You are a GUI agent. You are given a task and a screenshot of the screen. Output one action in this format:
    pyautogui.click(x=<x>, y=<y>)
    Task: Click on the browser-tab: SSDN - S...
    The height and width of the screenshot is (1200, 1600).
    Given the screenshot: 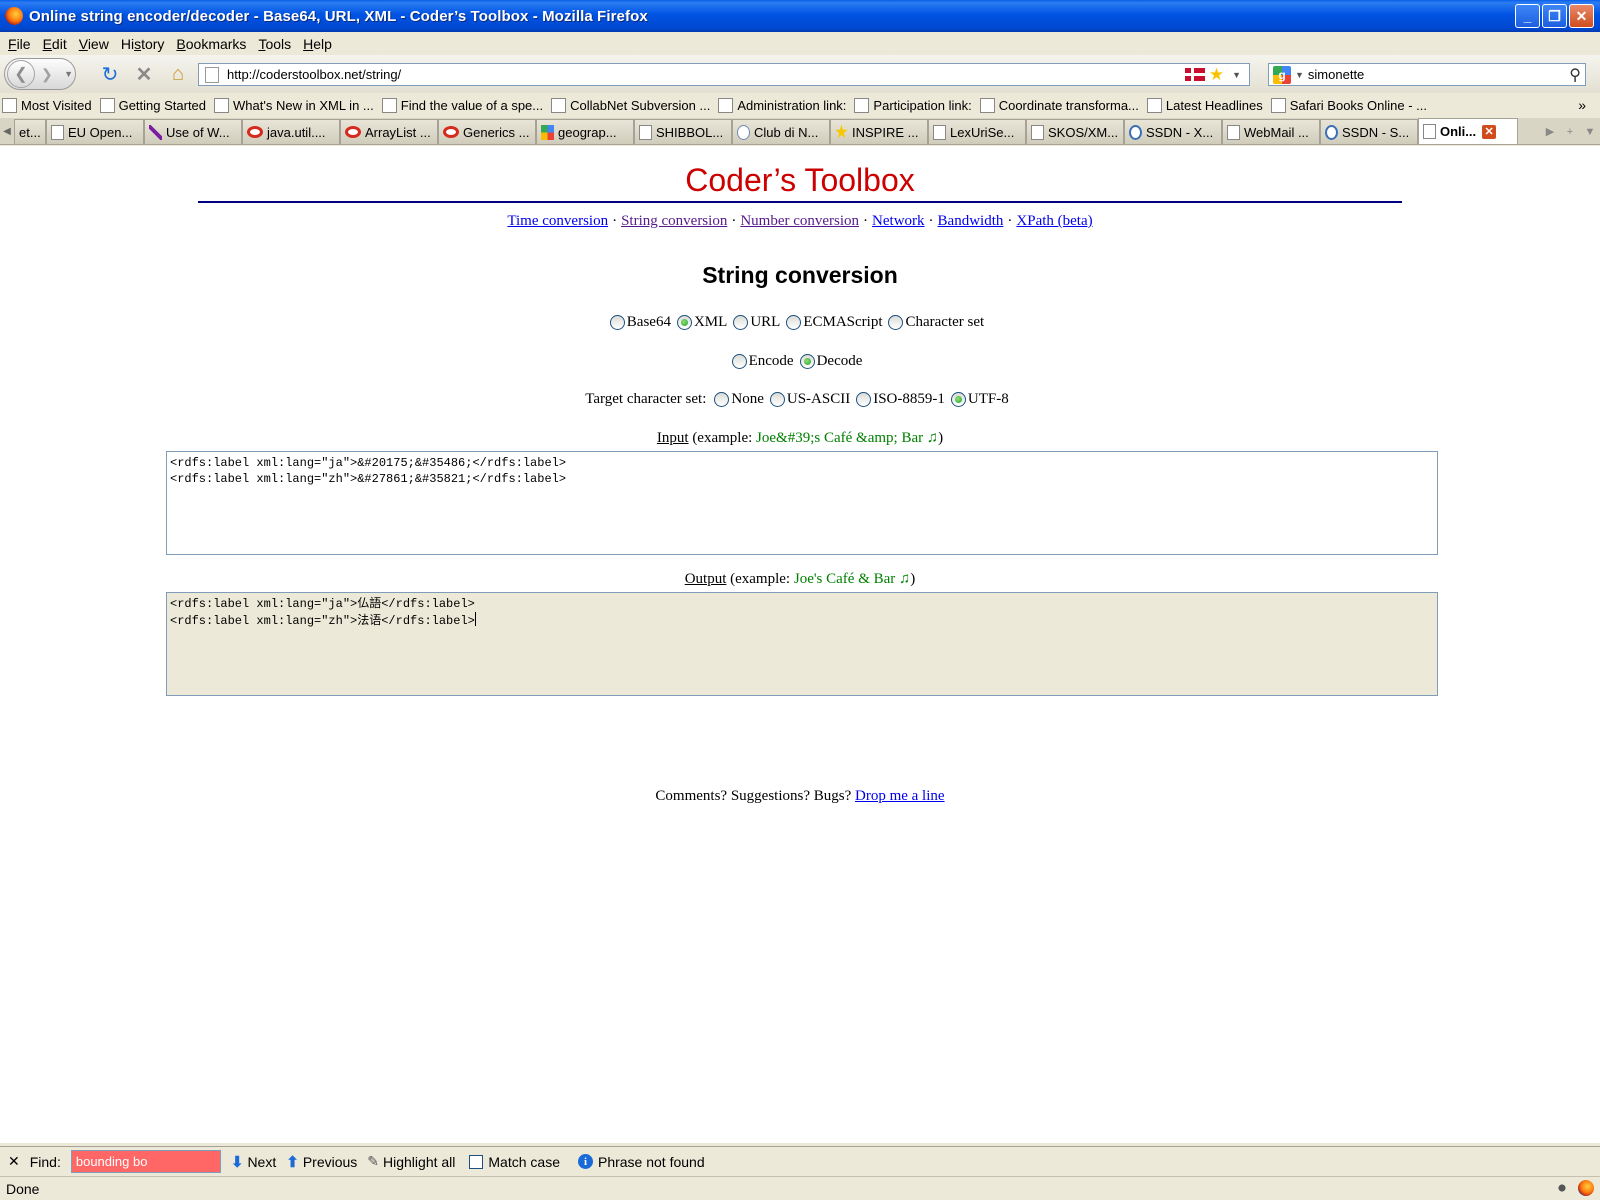 What is the action you would take?
    pyautogui.click(x=1369, y=131)
    